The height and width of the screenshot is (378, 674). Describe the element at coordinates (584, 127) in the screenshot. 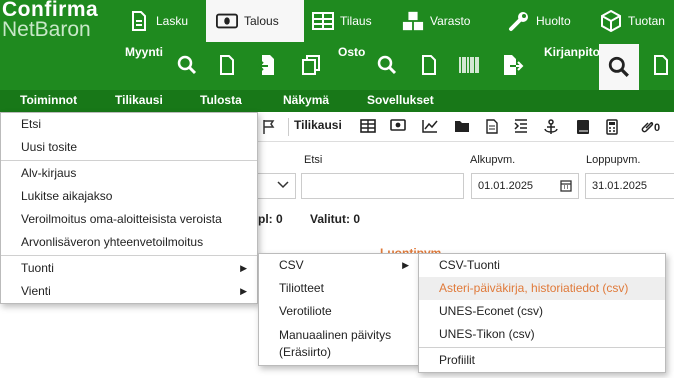

I see `book-icon` at that location.